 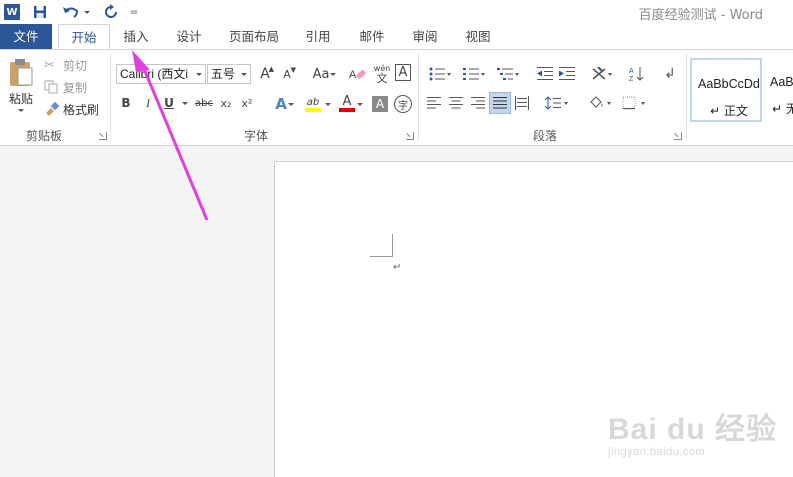 I want to click on style-normal-name: ↵ 正文, so click(x=729, y=111).